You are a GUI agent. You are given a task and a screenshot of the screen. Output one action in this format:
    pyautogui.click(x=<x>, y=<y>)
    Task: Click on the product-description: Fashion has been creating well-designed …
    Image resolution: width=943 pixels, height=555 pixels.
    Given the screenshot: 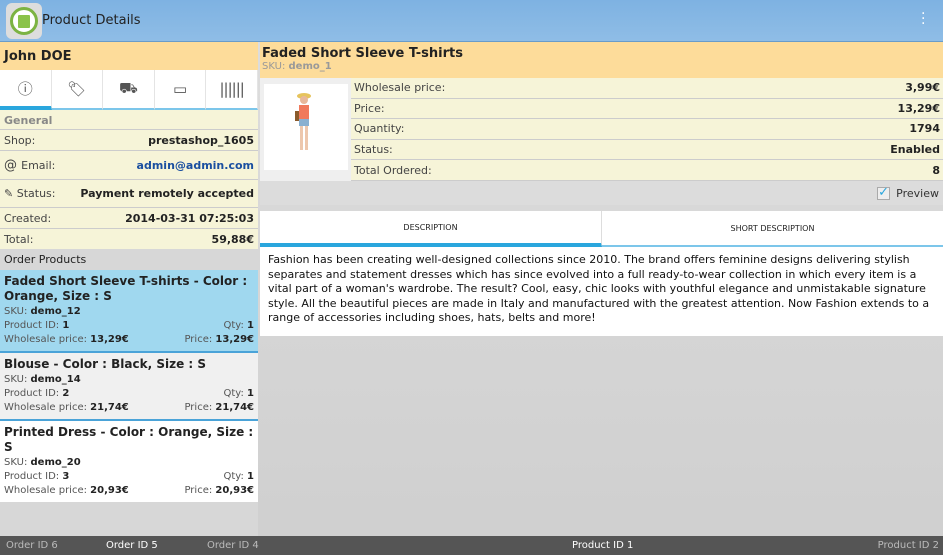 What is the action you would take?
    pyautogui.click(x=601, y=291)
    